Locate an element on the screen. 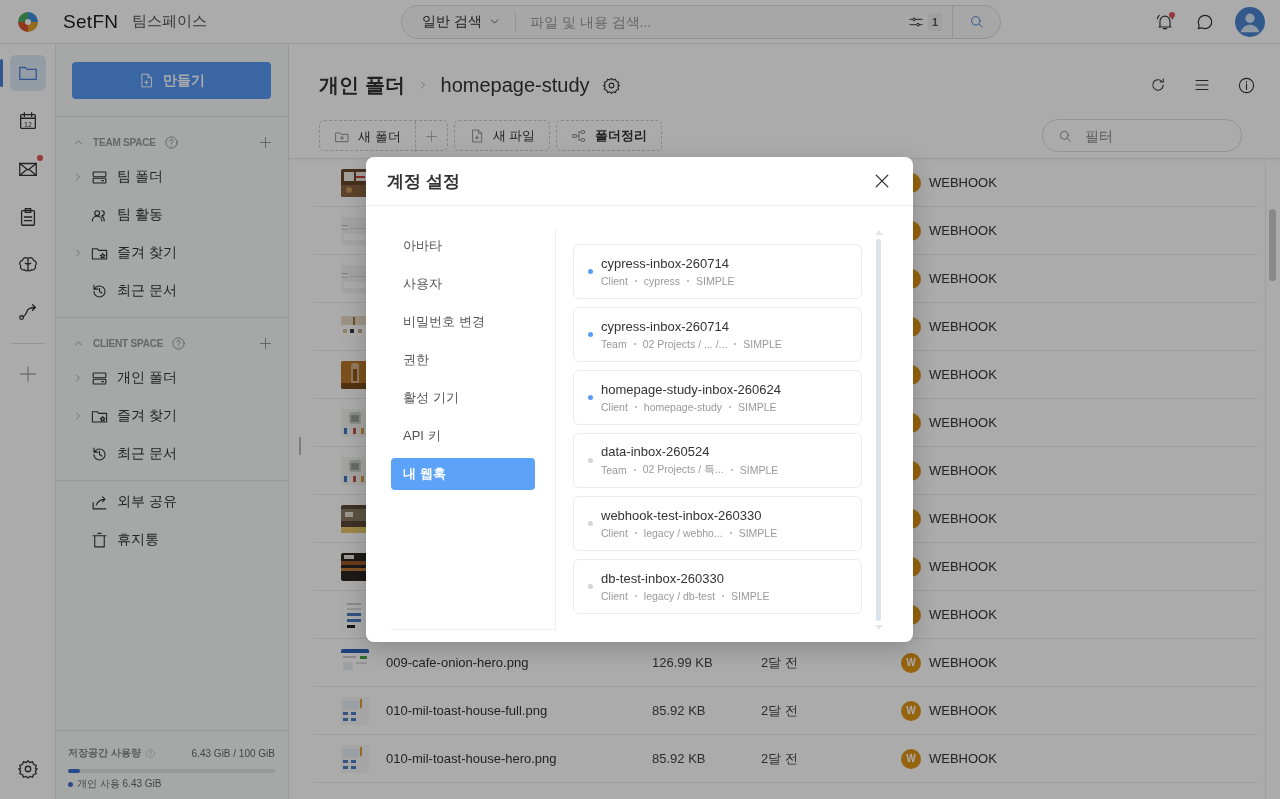 The height and width of the screenshot is (799, 1280). brand-name: SetFN is located at coordinates (91, 21).